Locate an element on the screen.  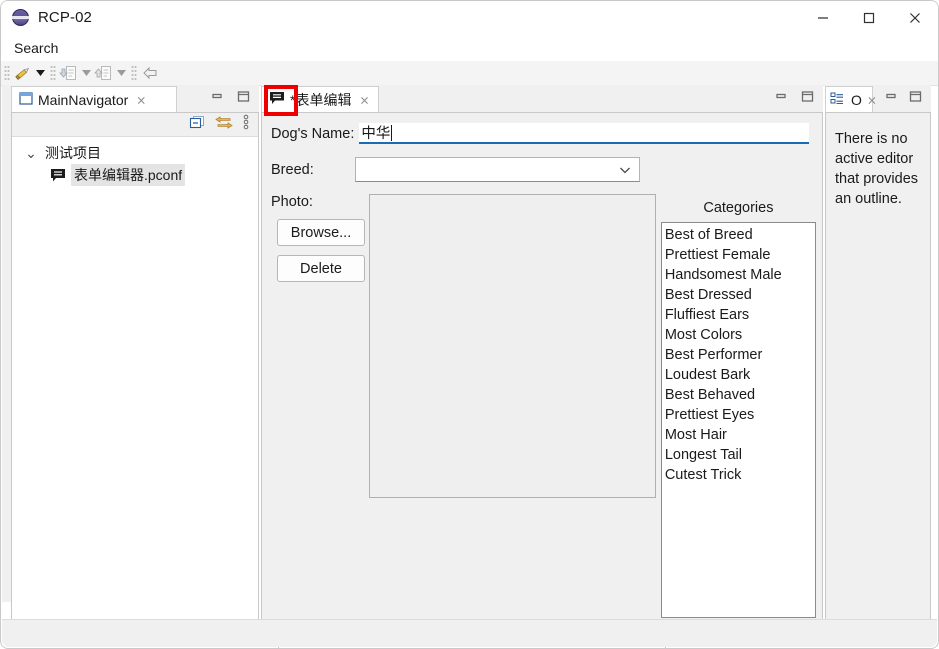
form-editor-icon is located at coordinates (277, 99).